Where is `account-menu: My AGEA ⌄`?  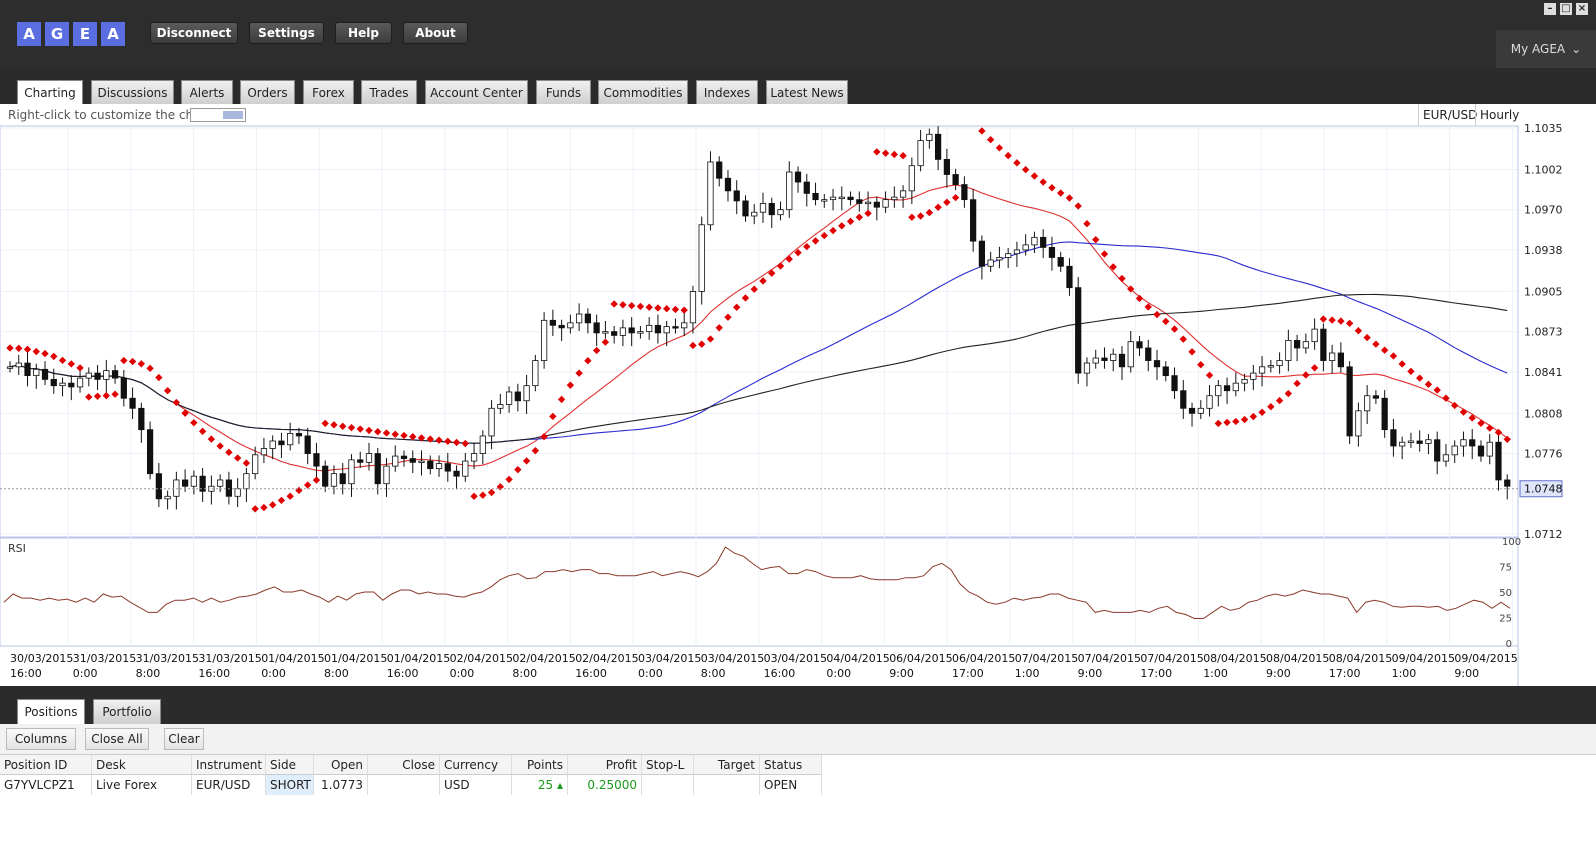
account-menu: My AGEA ⌄ is located at coordinates (1546, 49).